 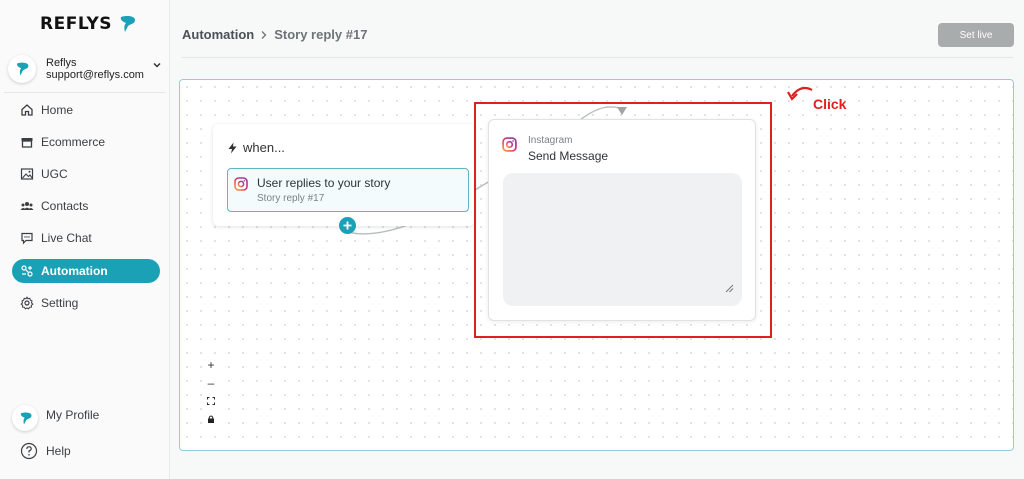 What do you see at coordinates (211, 365) in the screenshot?
I see `zoom-in-button: +` at bounding box center [211, 365].